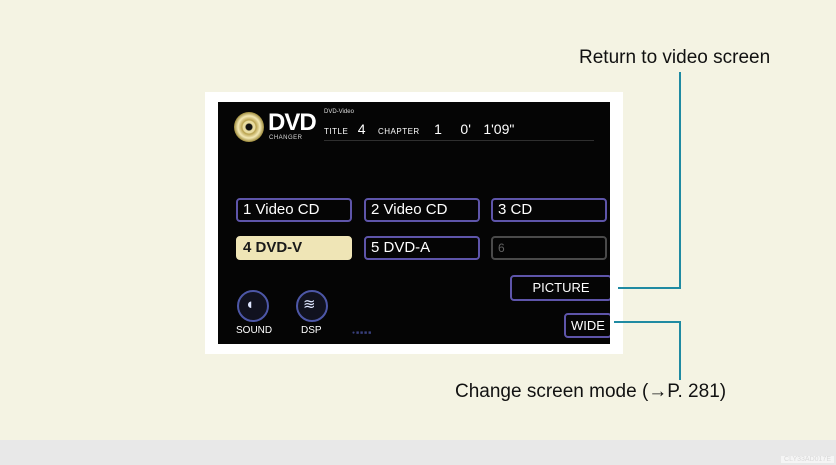  Describe the element at coordinates (336, 131) in the screenshot. I see `title-label: TITLE` at that location.